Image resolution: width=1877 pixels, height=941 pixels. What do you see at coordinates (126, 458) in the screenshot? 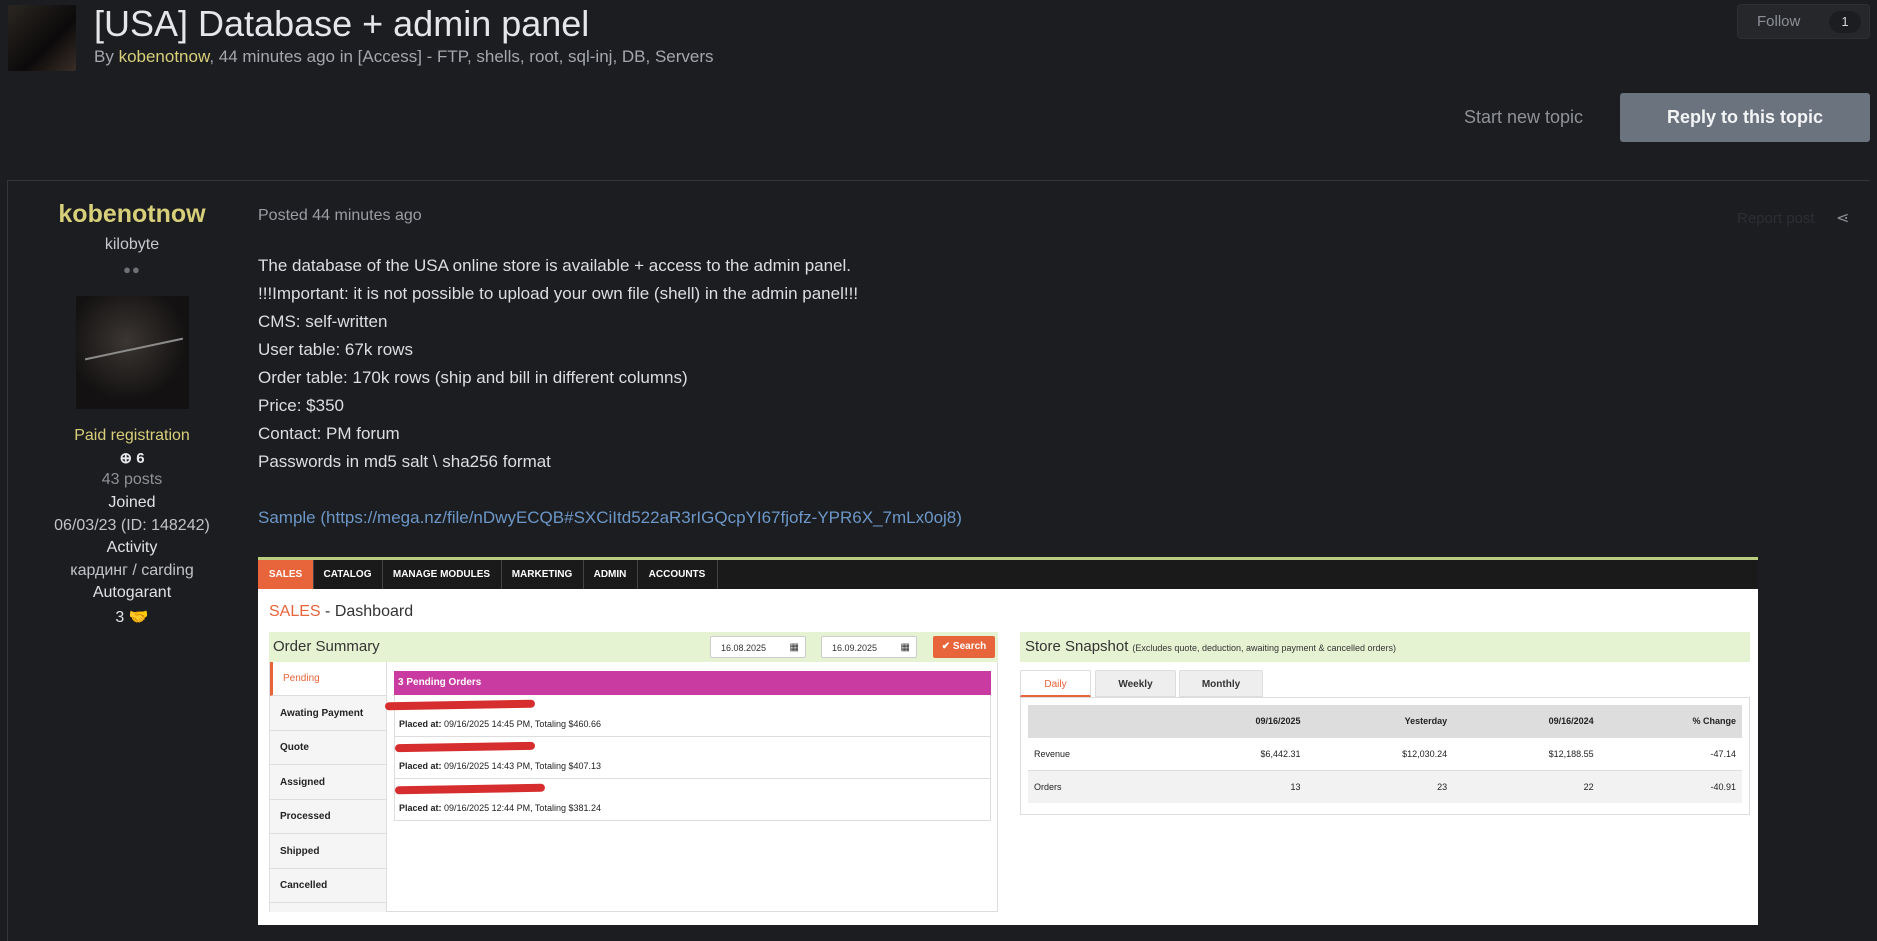
I see `plus-circle-icon: ⊕` at bounding box center [126, 458].